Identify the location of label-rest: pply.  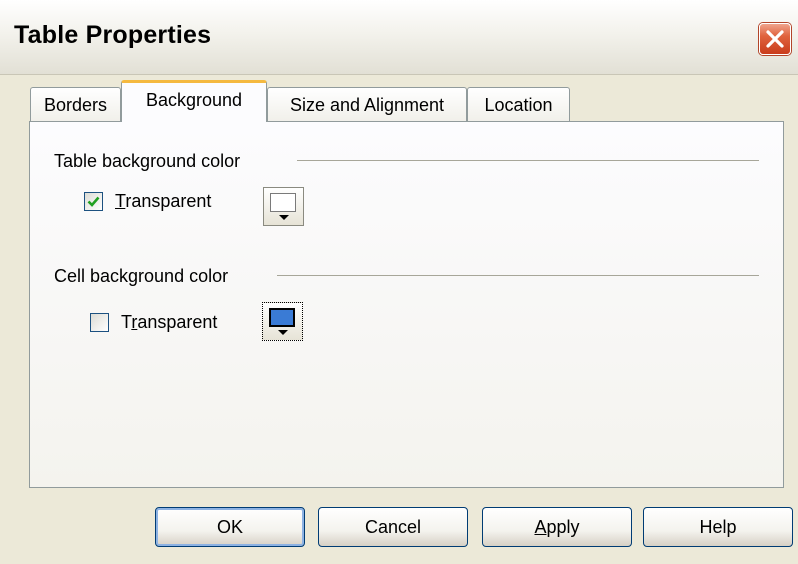
(563, 527).